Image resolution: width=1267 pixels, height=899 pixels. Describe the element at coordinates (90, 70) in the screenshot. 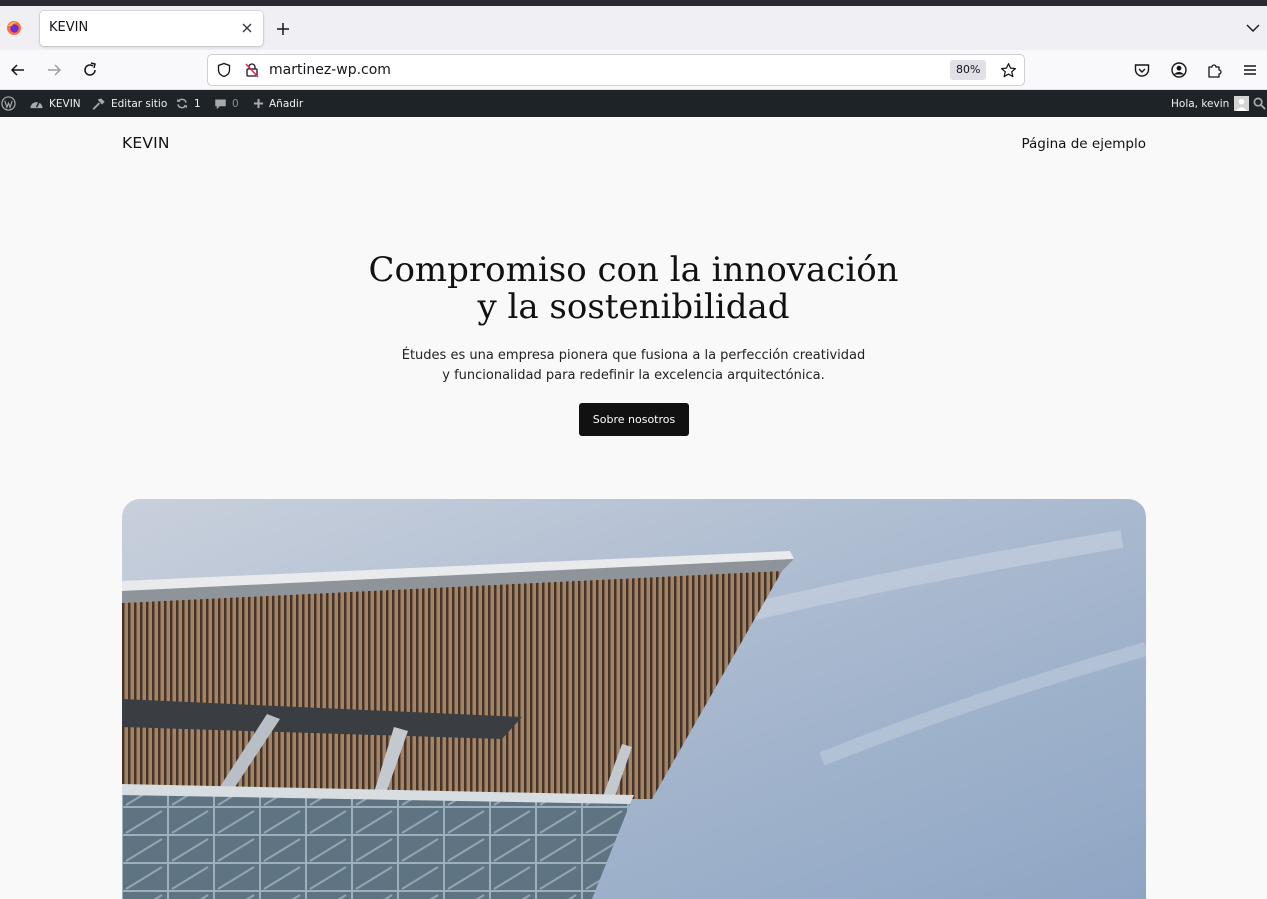

I see `reload-icon` at that location.